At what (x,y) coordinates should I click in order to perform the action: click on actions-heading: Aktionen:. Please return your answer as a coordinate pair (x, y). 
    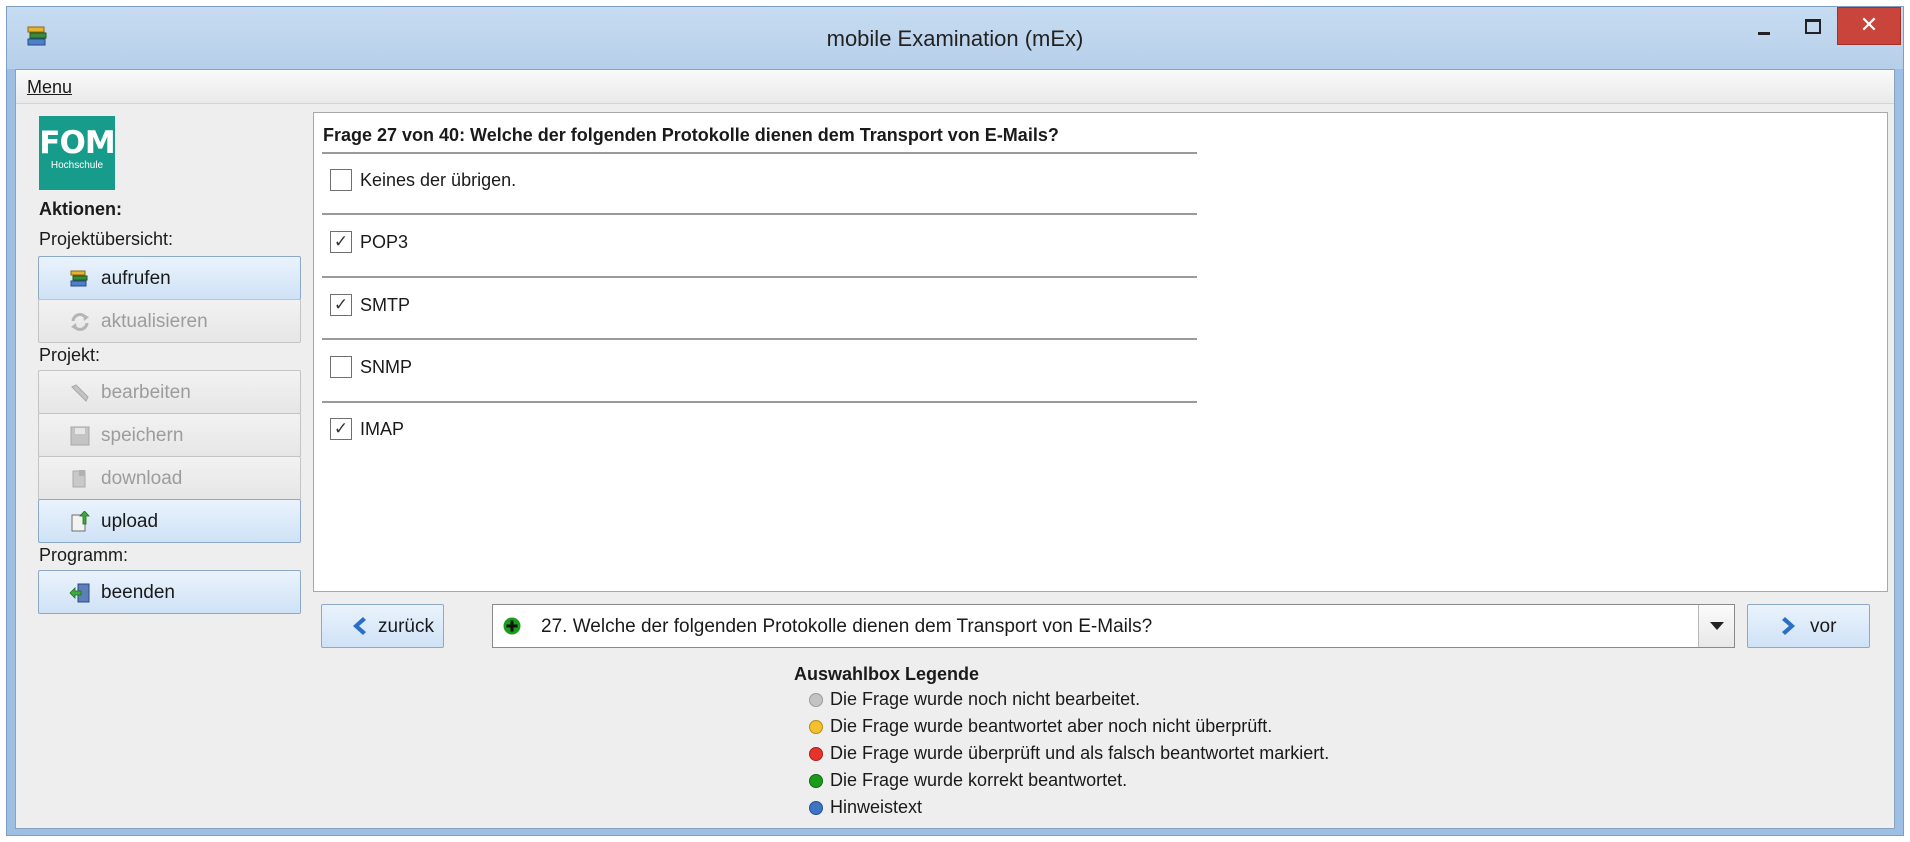
    Looking at the image, I should click on (80, 209).